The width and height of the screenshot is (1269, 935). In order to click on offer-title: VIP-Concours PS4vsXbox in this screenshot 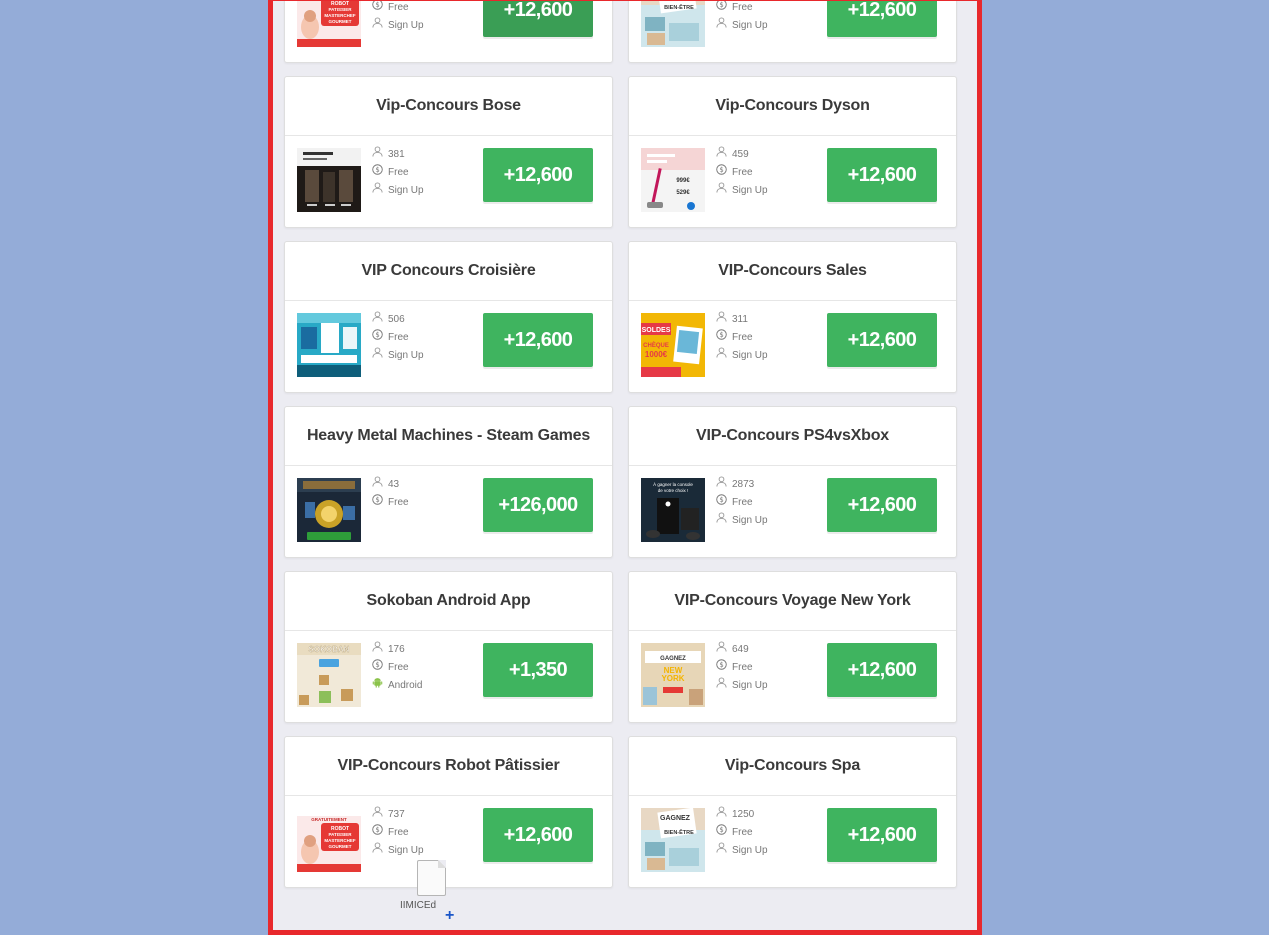, I will do `click(792, 436)`.